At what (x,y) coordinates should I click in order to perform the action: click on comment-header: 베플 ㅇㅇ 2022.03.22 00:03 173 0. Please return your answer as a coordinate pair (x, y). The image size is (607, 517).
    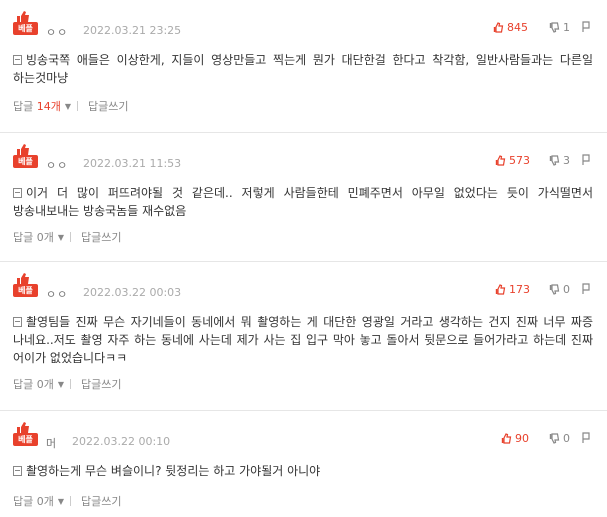
    Looking at the image, I should click on (306, 287).